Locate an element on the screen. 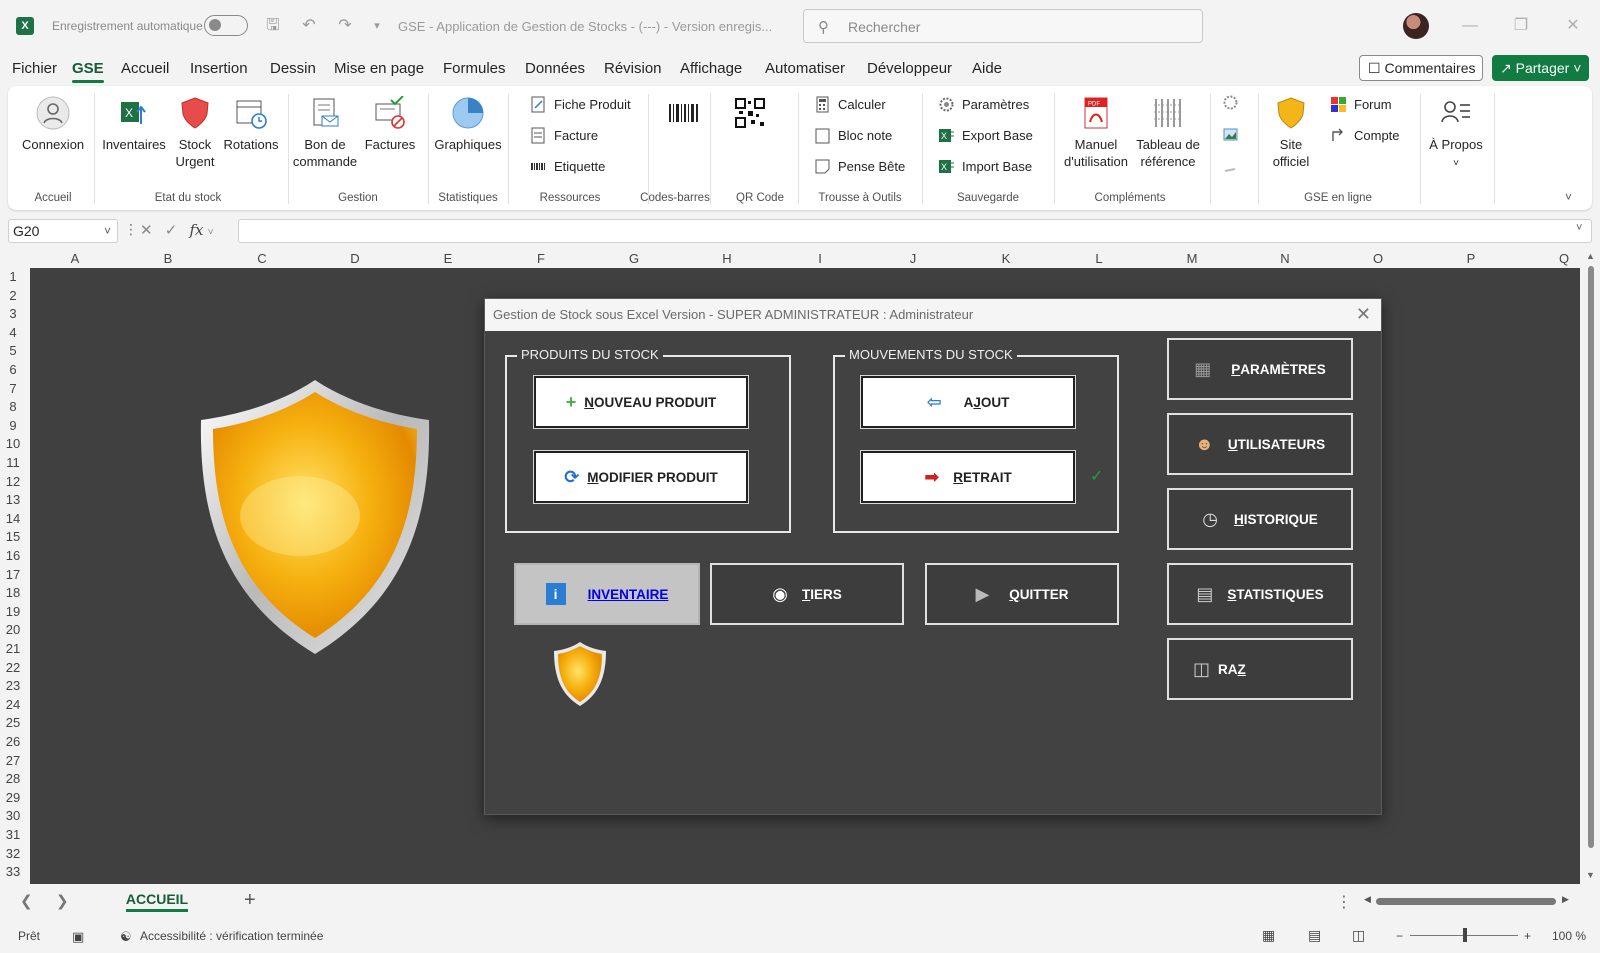  row-header: 5 is located at coordinates (13, 350).